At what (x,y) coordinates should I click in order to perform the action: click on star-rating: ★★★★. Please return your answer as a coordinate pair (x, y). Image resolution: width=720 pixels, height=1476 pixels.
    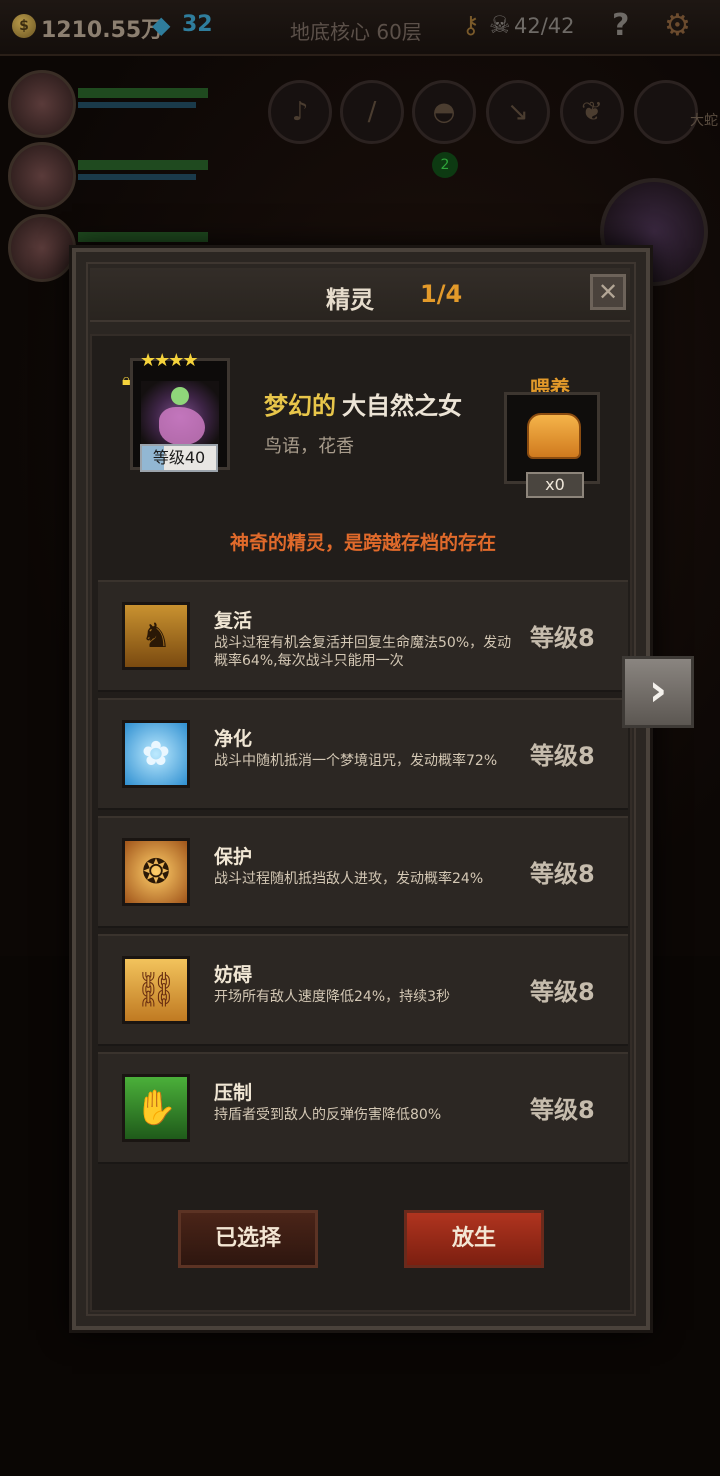
    Looking at the image, I should click on (169, 360).